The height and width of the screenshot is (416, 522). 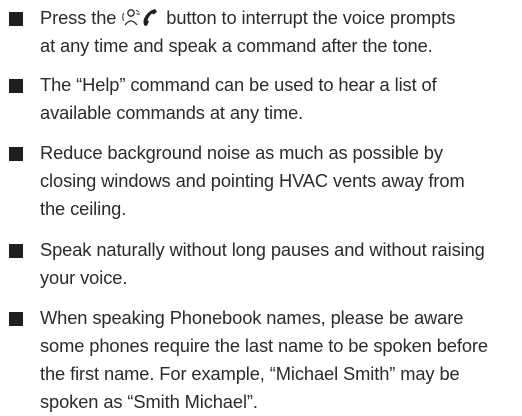 What do you see at coordinates (84, 277) in the screenshot?
I see `tip-line: your voice.` at bounding box center [84, 277].